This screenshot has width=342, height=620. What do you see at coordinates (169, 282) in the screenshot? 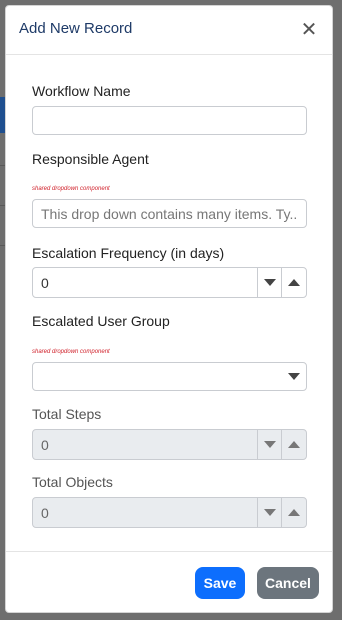
I see `escalation-frequency-stepper: 0` at bounding box center [169, 282].